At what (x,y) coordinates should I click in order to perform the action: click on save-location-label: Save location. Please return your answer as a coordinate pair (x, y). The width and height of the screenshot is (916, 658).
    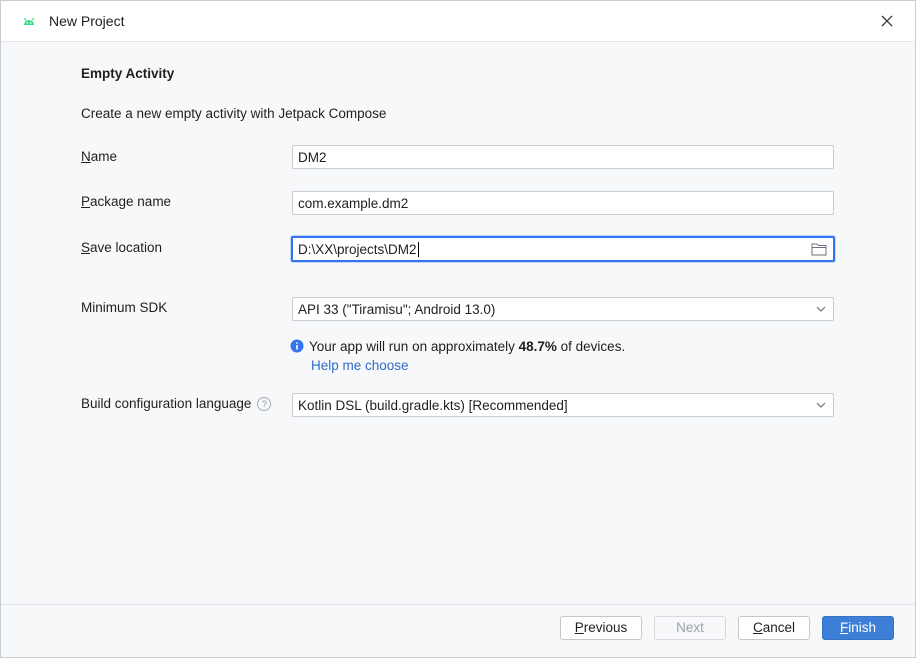
    Looking at the image, I should click on (122, 247).